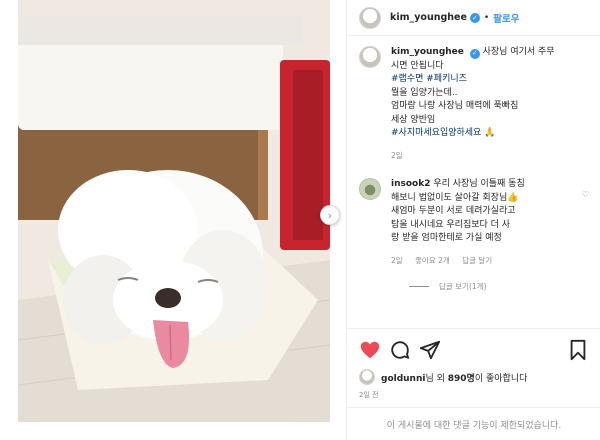 Image resolution: width=600 pixels, height=440 pixels. I want to click on comment-meta: 2일 좋아요 2개 답글 달기, so click(489, 261).